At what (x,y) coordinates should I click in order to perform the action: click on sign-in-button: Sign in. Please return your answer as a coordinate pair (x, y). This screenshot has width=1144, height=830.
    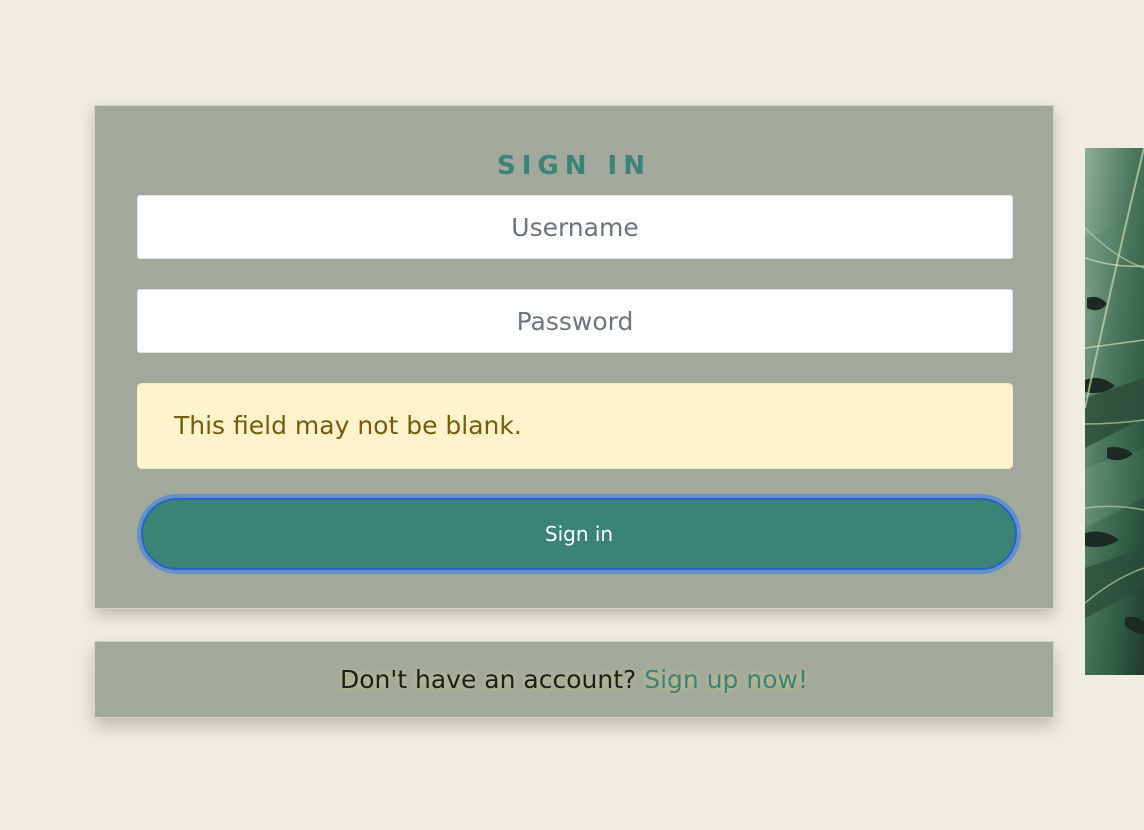
    Looking at the image, I should click on (579, 534).